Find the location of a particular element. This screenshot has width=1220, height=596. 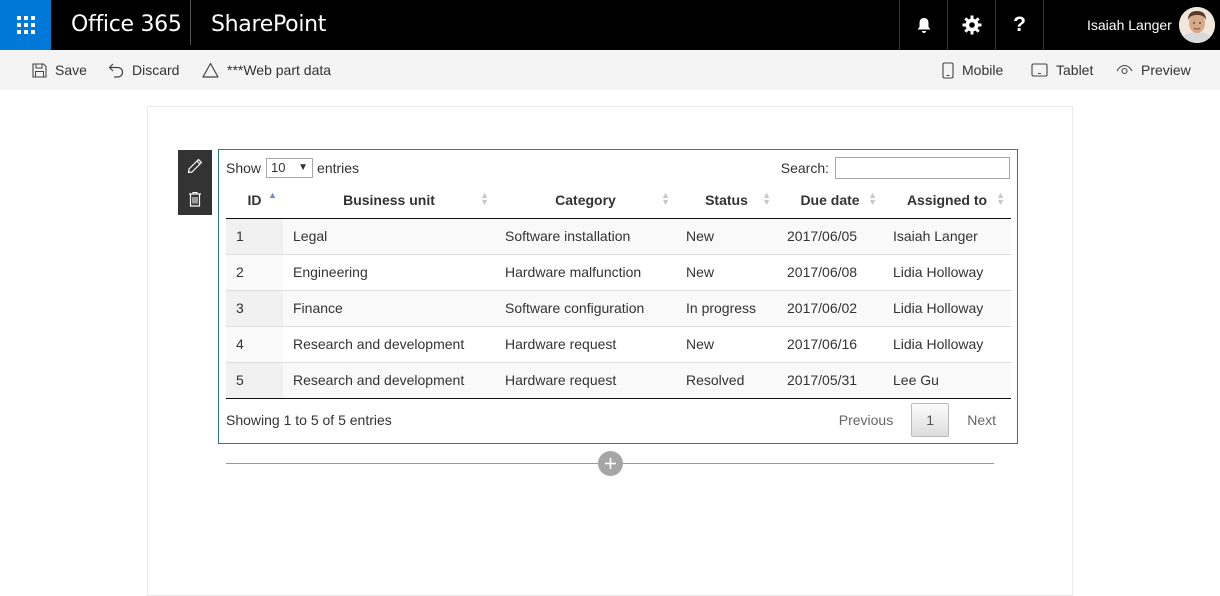

column-header-assigned-to: Assigned to ▲ ▼ is located at coordinates (947, 200).